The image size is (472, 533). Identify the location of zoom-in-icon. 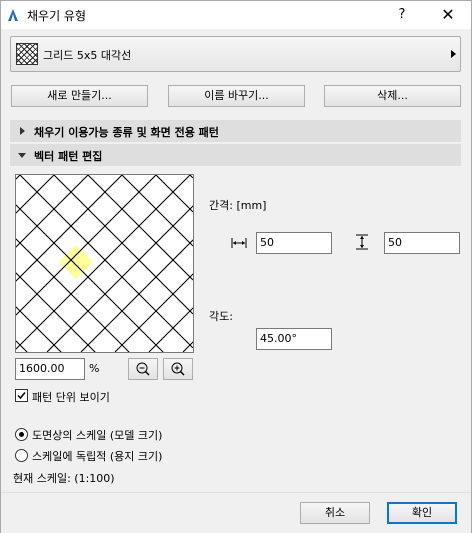
(178, 369).